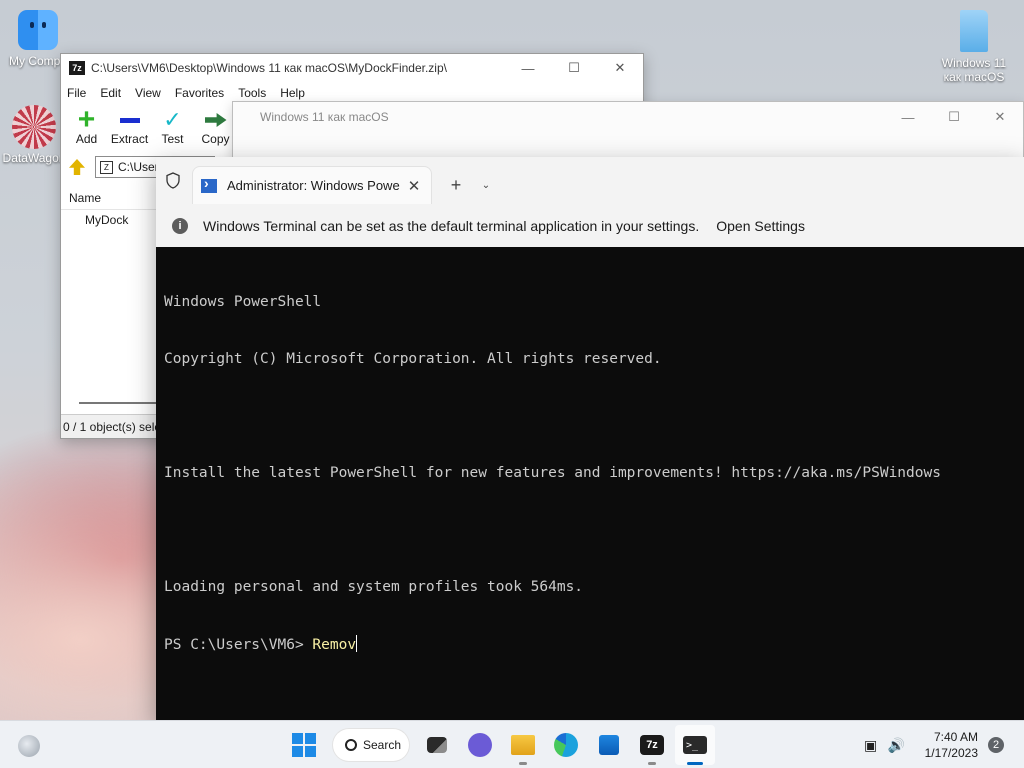 This screenshot has width=1024, height=768. I want to click on task-view-button, so click(437, 745).